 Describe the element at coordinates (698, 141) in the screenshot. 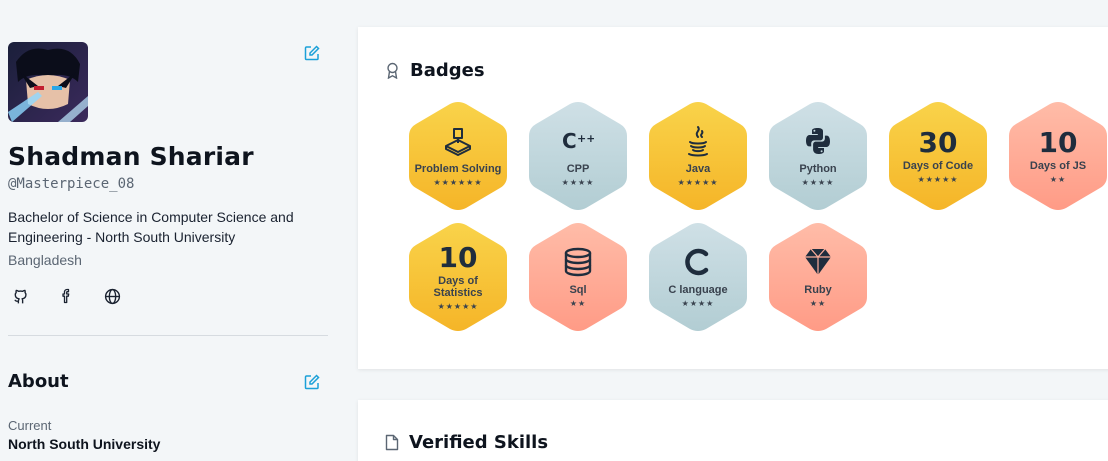

I see `java-icon` at that location.